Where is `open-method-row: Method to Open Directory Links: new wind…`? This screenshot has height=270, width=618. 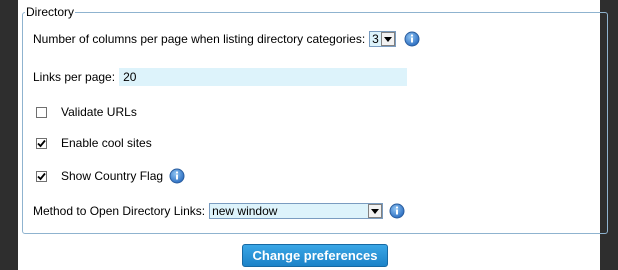
open-method-row: Method to Open Directory Links: new wind… is located at coordinates (219, 211).